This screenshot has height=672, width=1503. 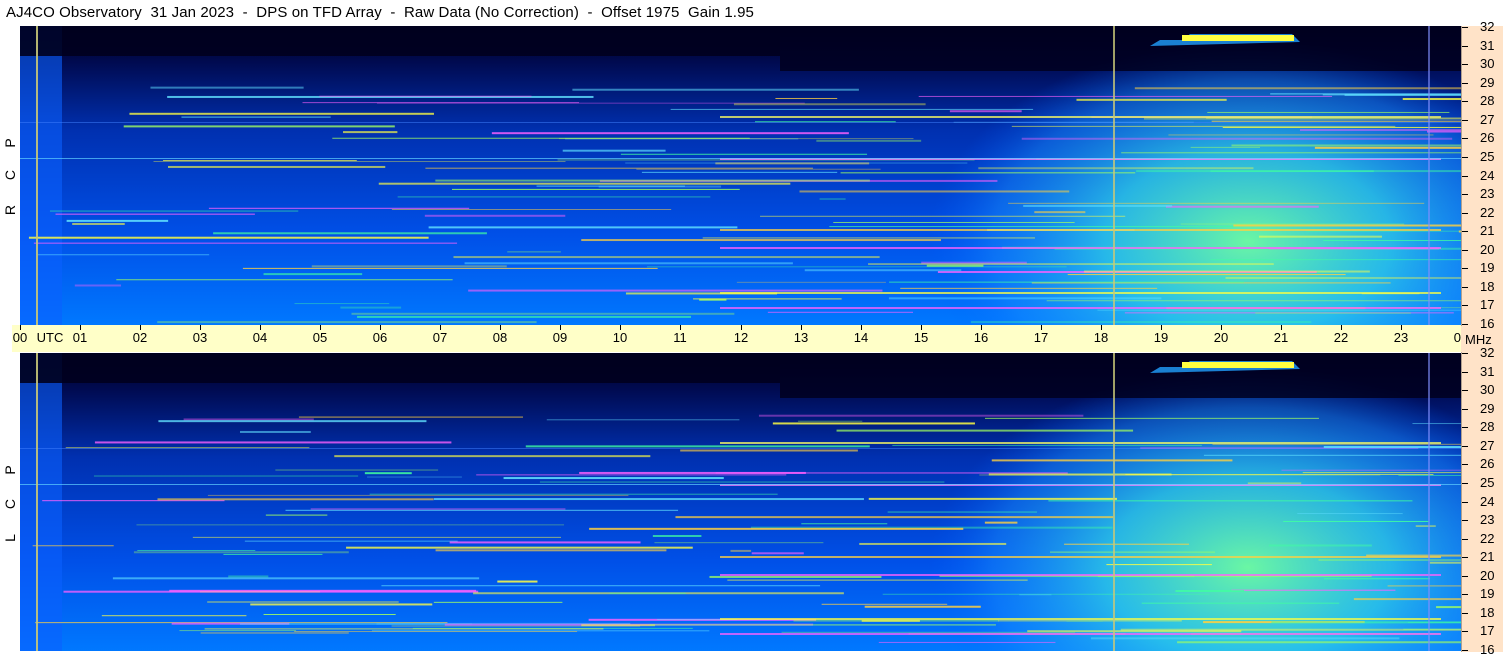 I want to click on lcp-label-letter-1: P, so click(x=10, y=470).